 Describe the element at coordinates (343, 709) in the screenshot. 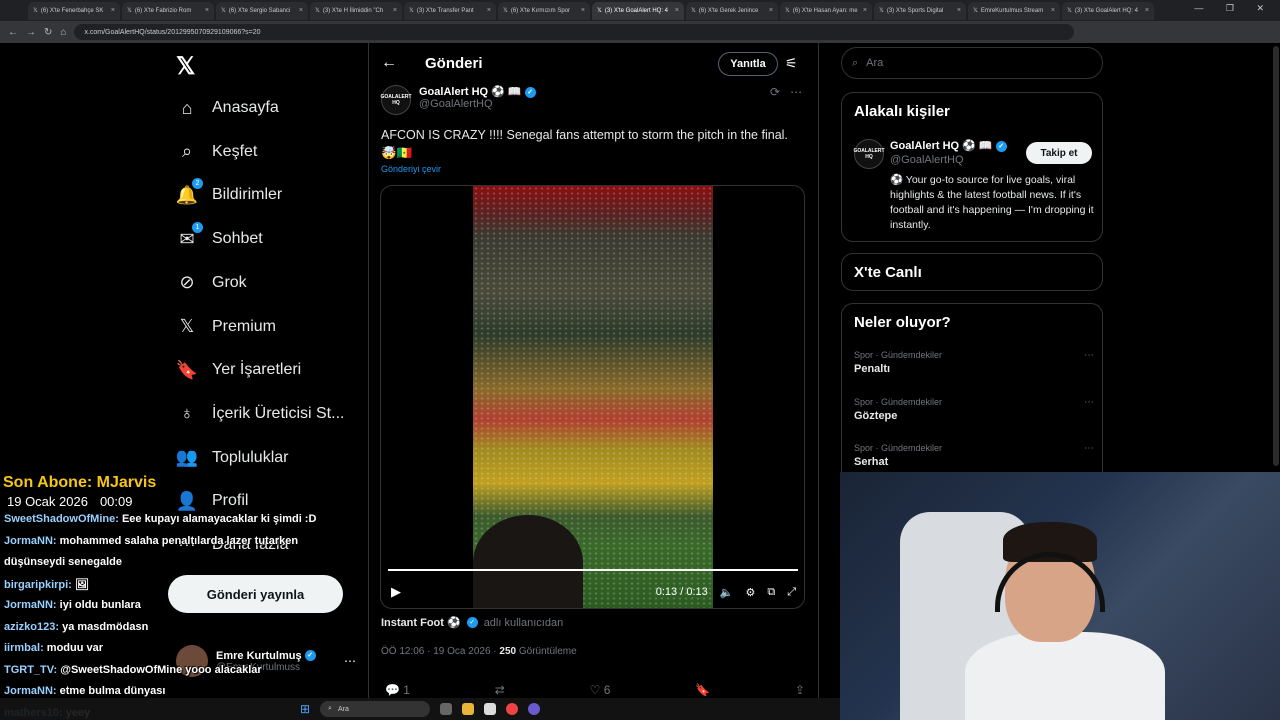

I see `taskbar-search-text: Ara` at that location.